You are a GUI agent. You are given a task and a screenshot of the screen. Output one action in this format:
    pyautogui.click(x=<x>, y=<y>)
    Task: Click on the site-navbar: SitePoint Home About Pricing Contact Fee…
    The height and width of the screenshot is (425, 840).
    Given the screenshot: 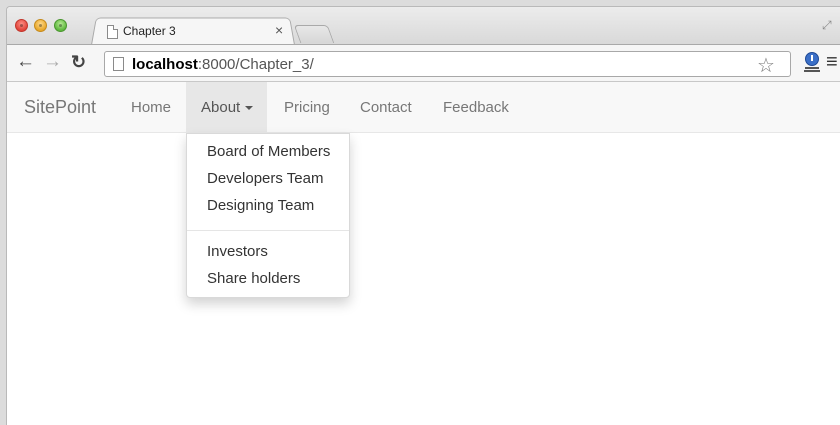 What is the action you would take?
    pyautogui.click(x=423, y=107)
    